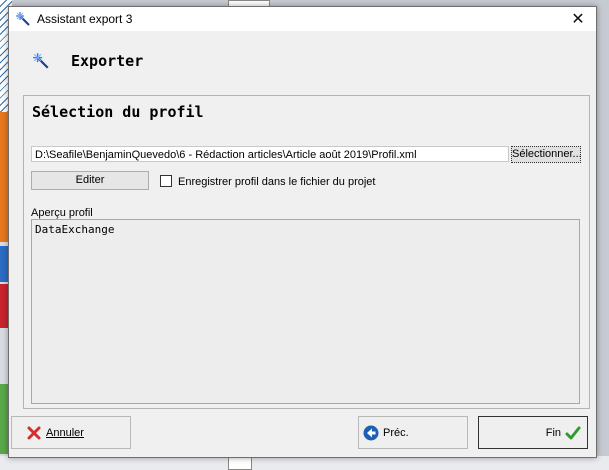 This screenshot has width=609, height=470. What do you see at coordinates (65, 432) in the screenshot?
I see `cancel-label: Annuler` at bounding box center [65, 432].